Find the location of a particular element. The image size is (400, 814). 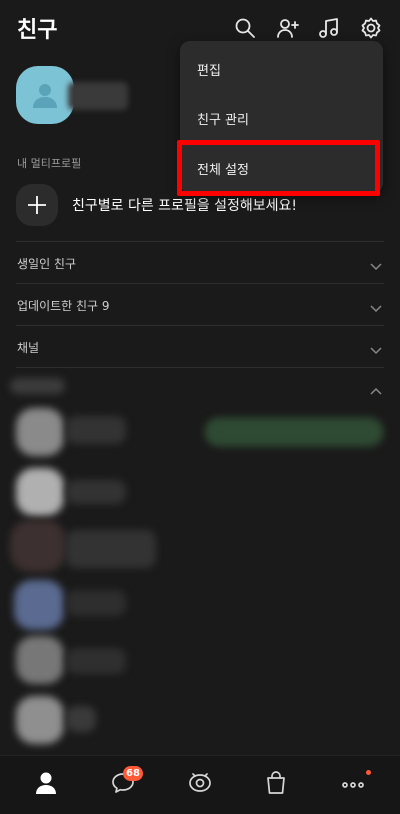

bottom-tab-bar is located at coordinates (200, 784).